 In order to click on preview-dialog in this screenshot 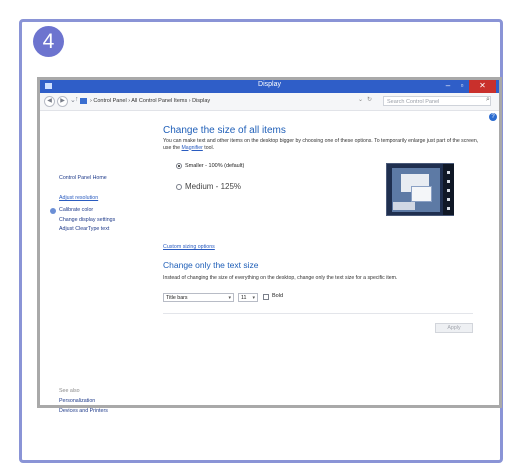, I will do `click(421, 194)`.